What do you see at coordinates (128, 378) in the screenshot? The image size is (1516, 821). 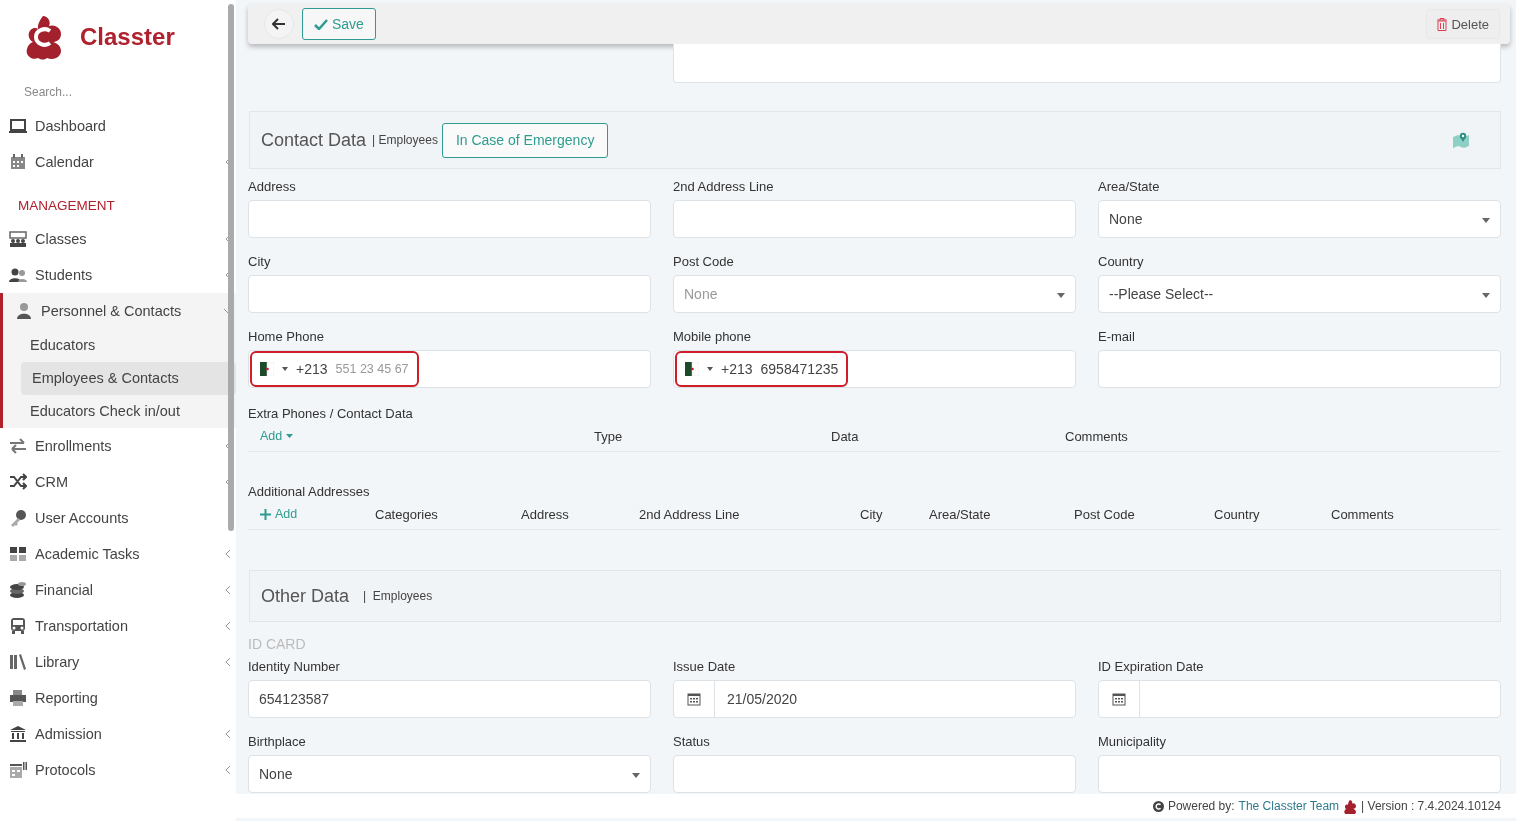 I see `submenu-item: Employees & Contacts` at bounding box center [128, 378].